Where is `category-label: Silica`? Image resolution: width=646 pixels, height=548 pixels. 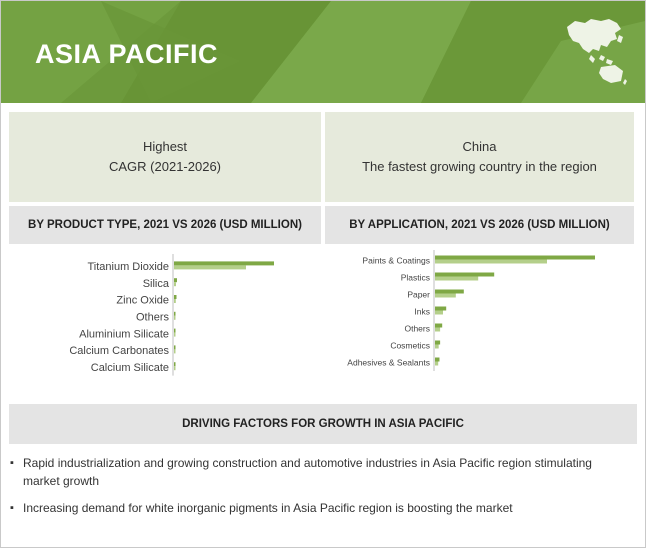
category-label: Silica is located at coordinates (156, 284).